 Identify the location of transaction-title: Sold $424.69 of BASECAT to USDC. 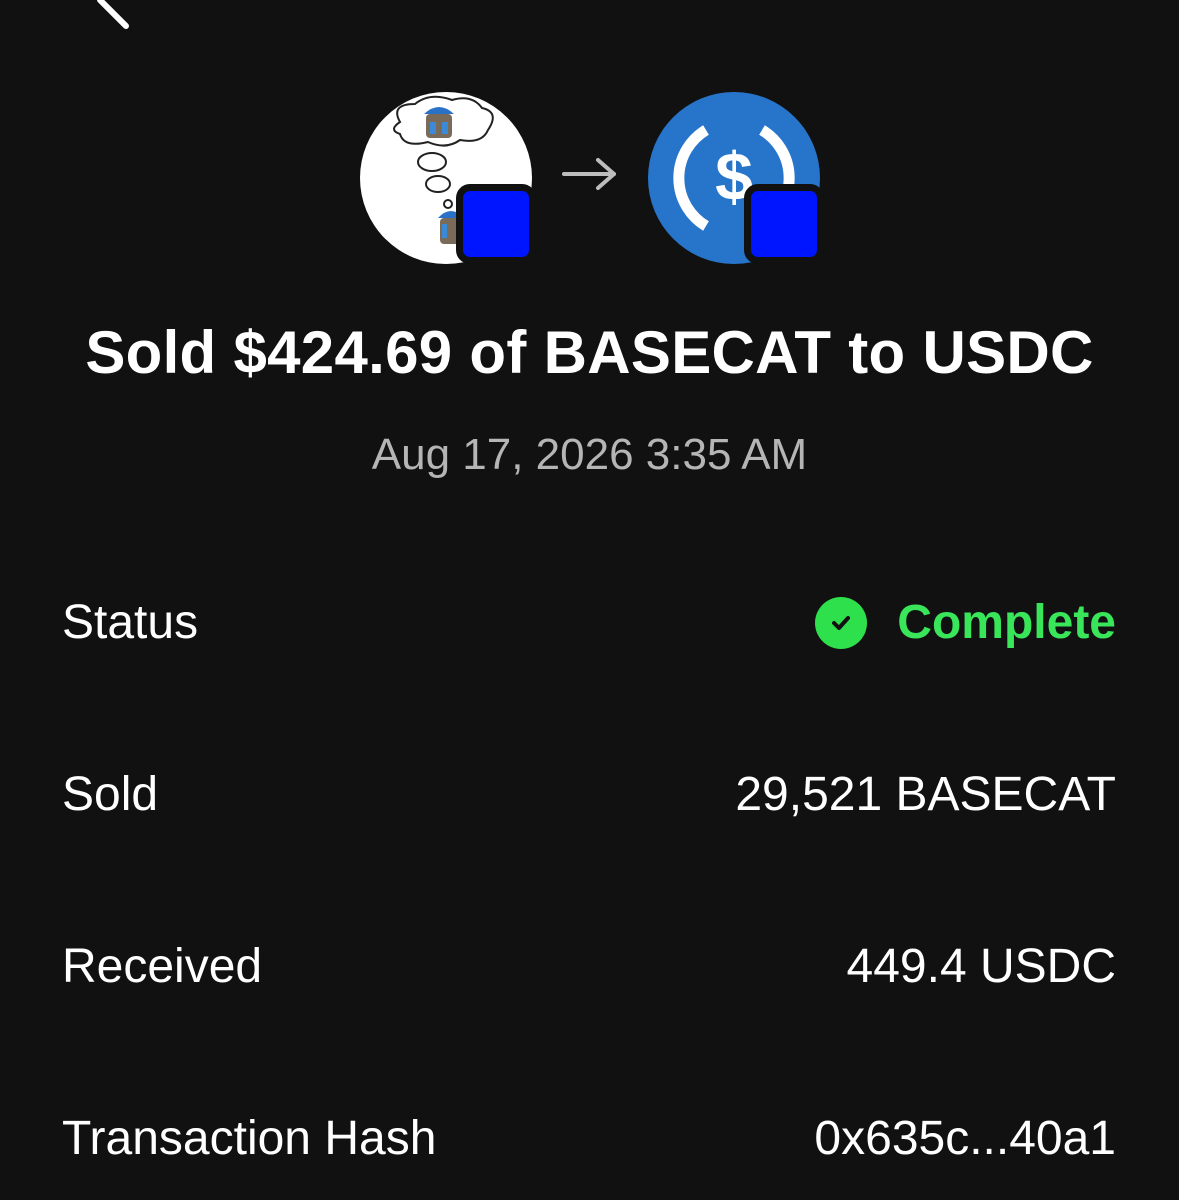
(589, 352).